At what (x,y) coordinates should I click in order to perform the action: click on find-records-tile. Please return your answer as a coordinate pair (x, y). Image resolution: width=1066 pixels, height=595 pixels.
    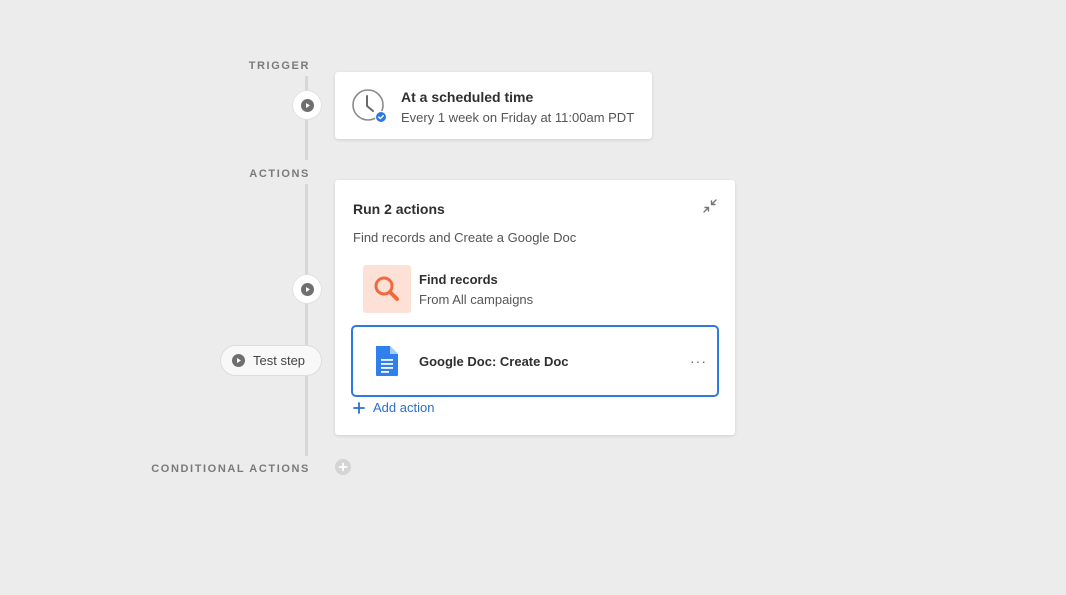
    Looking at the image, I should click on (387, 289).